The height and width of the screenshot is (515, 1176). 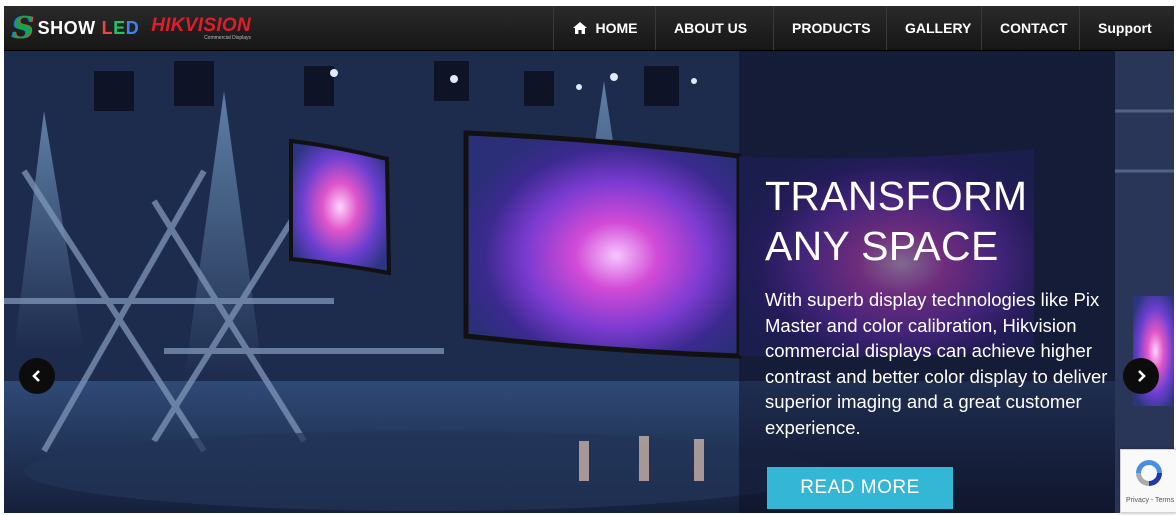 I want to click on nav-item-contact: CONTACT, so click(x=1030, y=28).